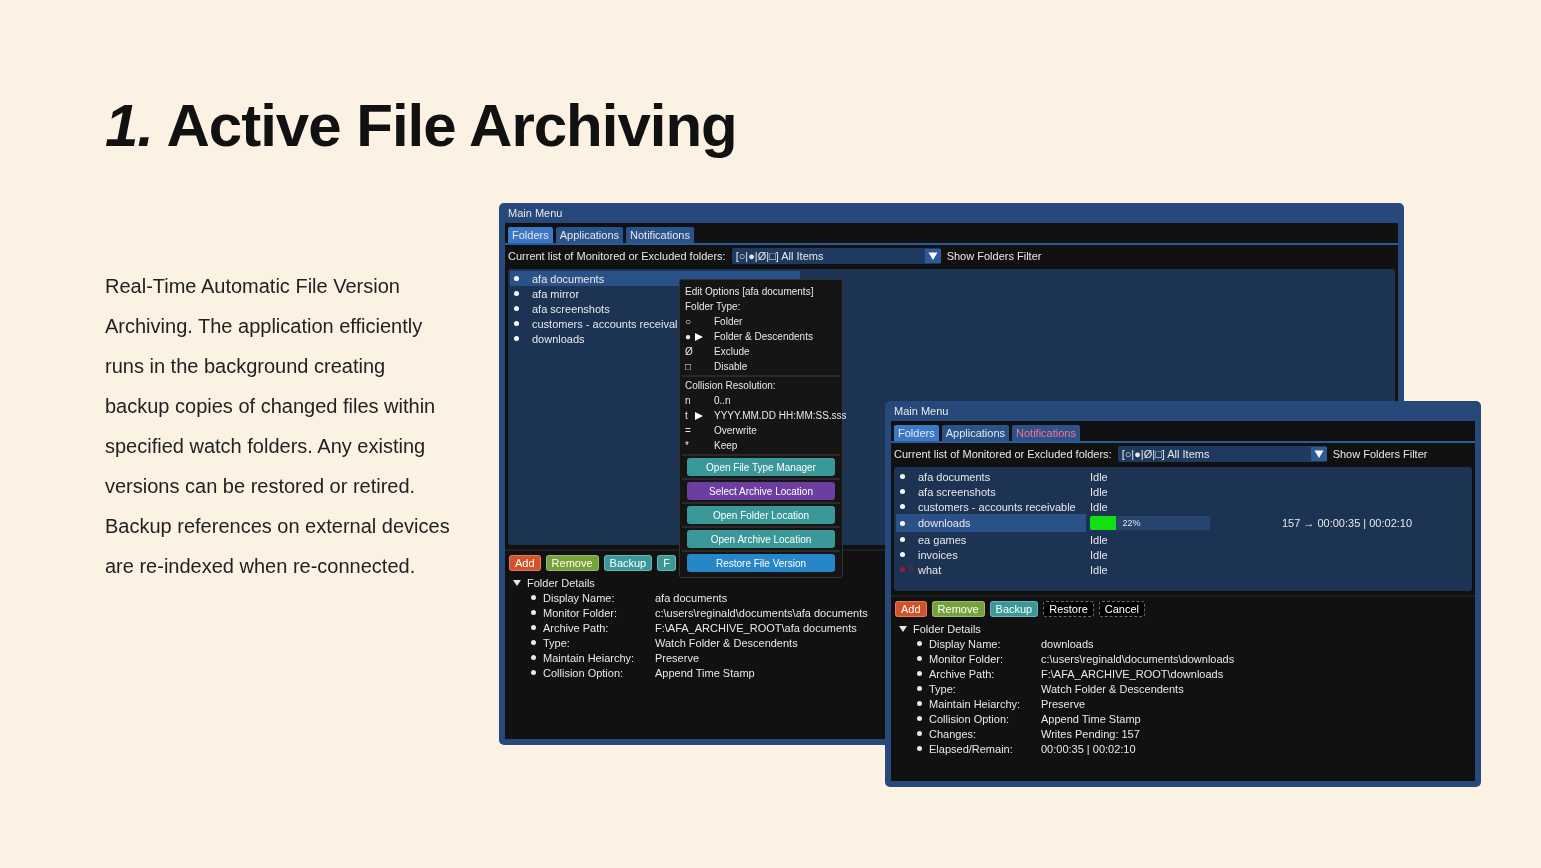 Image resolution: width=1541 pixels, height=868 pixels. Describe the element at coordinates (761, 612) in the screenshot. I see `detail-value: c:\users\reginald\documents\afa documents` at that location.